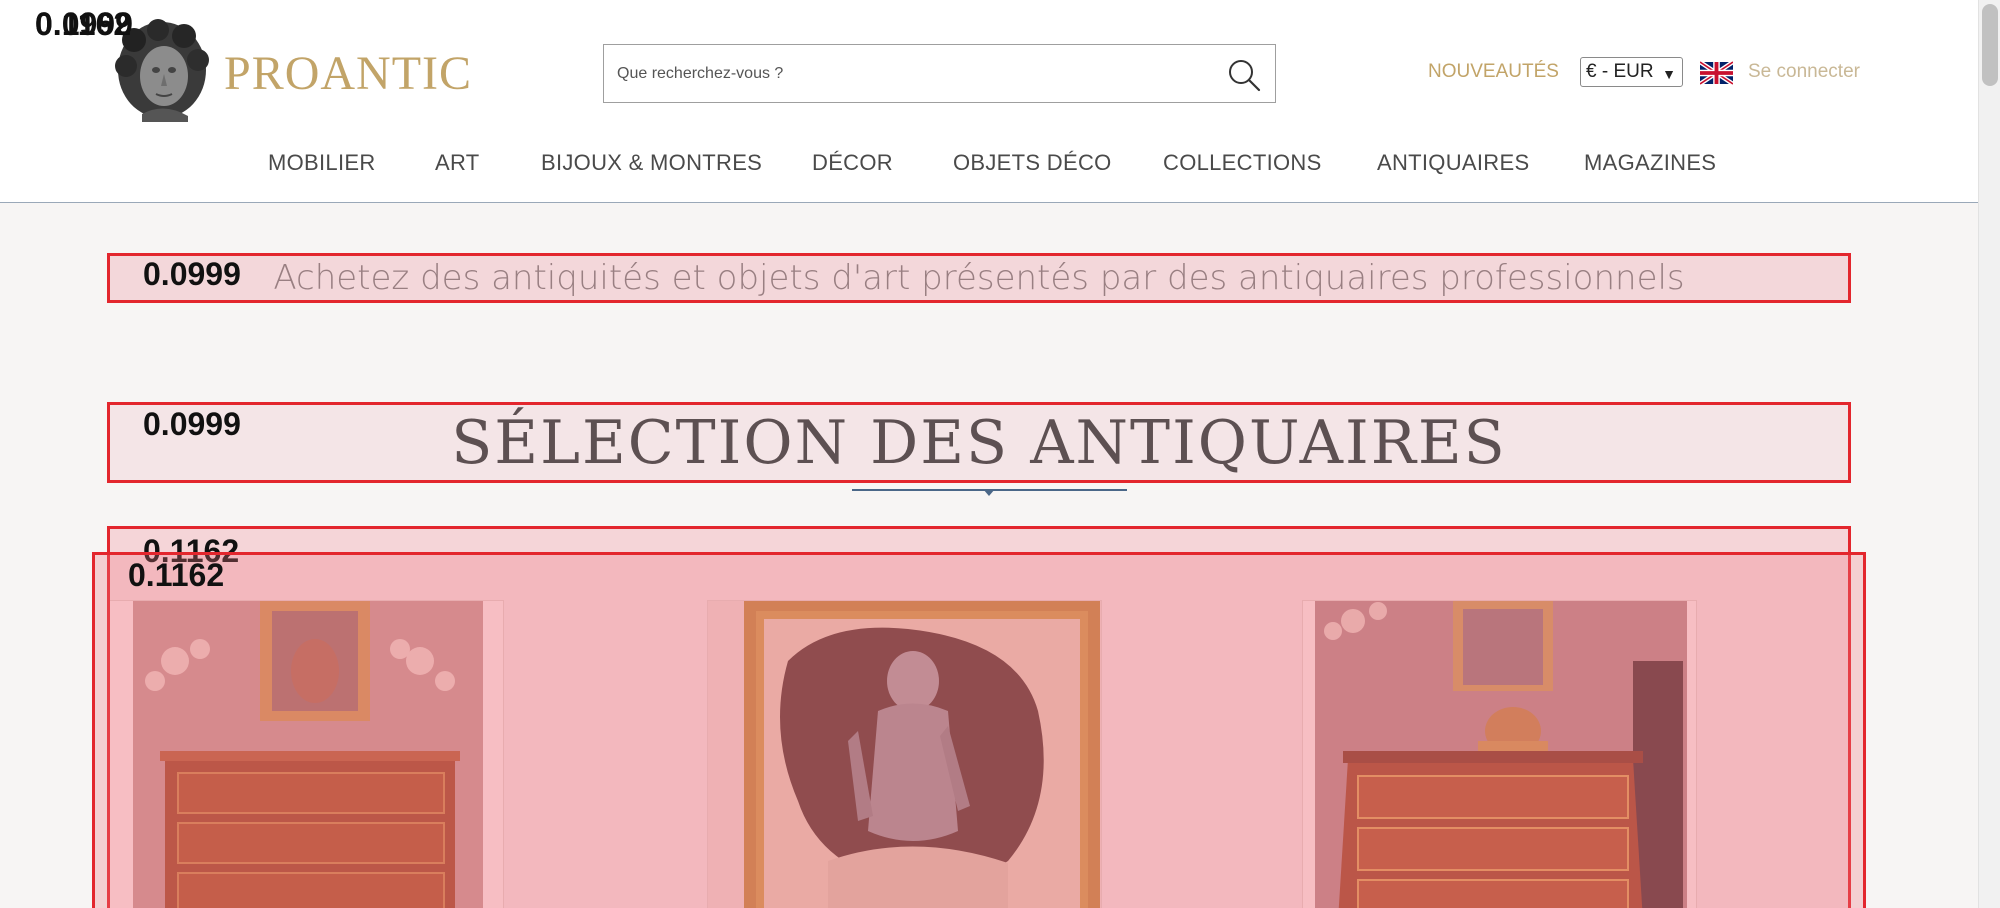 Image resolution: width=2000 pixels, height=908 pixels. I want to click on nav-item-antiquaires: ANTIQUAIRES, so click(1453, 163).